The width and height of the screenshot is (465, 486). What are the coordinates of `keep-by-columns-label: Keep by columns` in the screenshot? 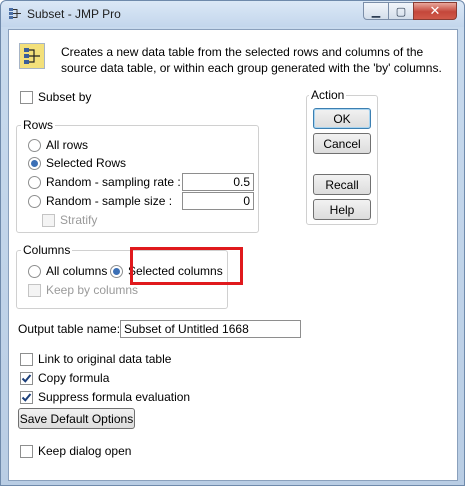 It's located at (92, 290).